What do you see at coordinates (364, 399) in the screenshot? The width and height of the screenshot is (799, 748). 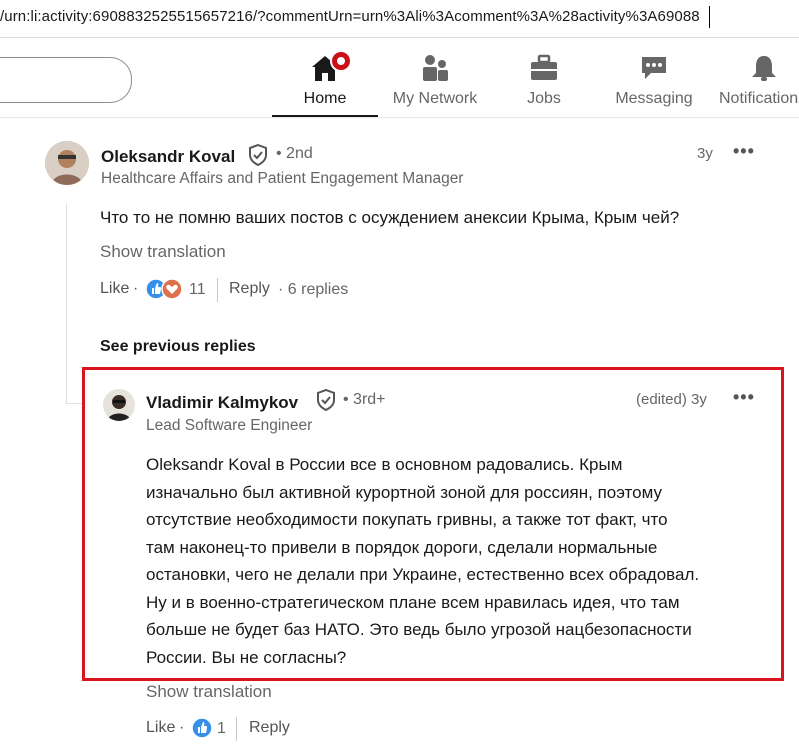 I see `connection-degree: • 3rd+` at bounding box center [364, 399].